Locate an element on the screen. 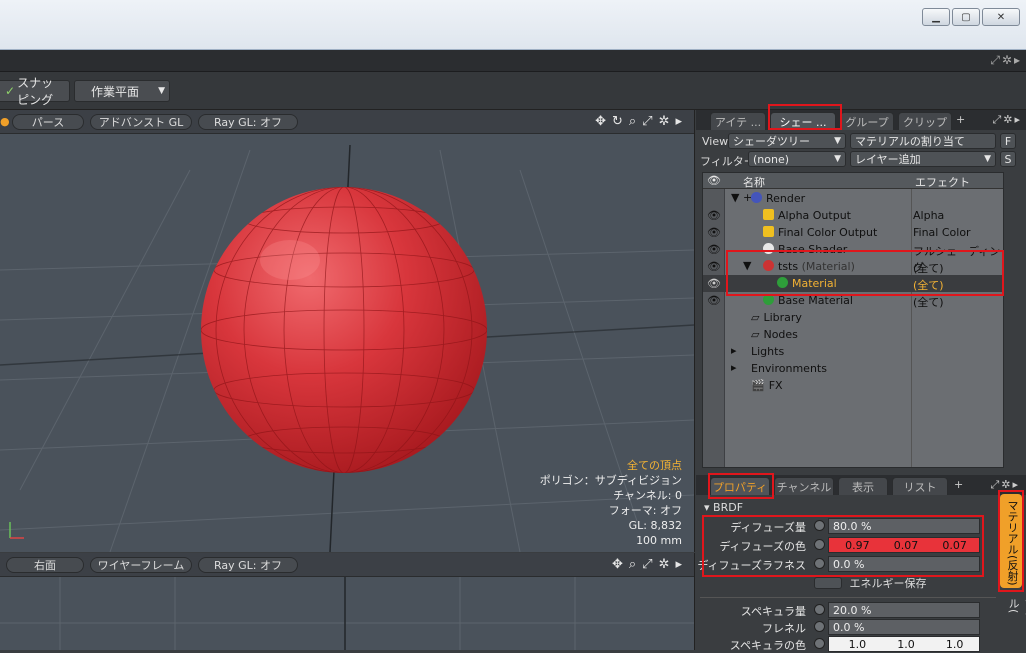 Image resolution: width=1026 pixels, height=653 pixels. fresnel-field: 0.0 % is located at coordinates (904, 627).